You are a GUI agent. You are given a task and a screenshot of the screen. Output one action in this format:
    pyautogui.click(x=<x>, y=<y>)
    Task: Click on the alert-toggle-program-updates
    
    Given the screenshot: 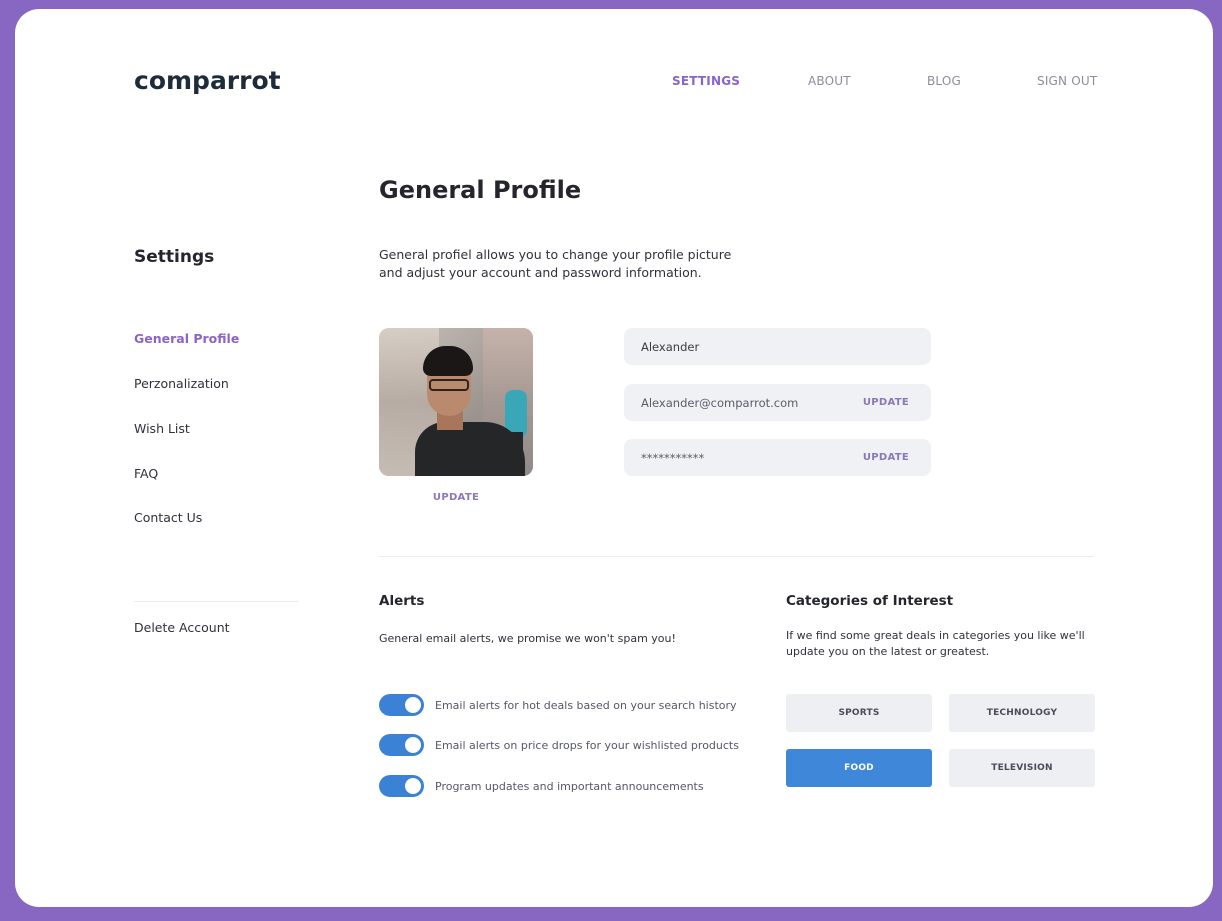 What is the action you would take?
    pyautogui.click(x=401, y=786)
    